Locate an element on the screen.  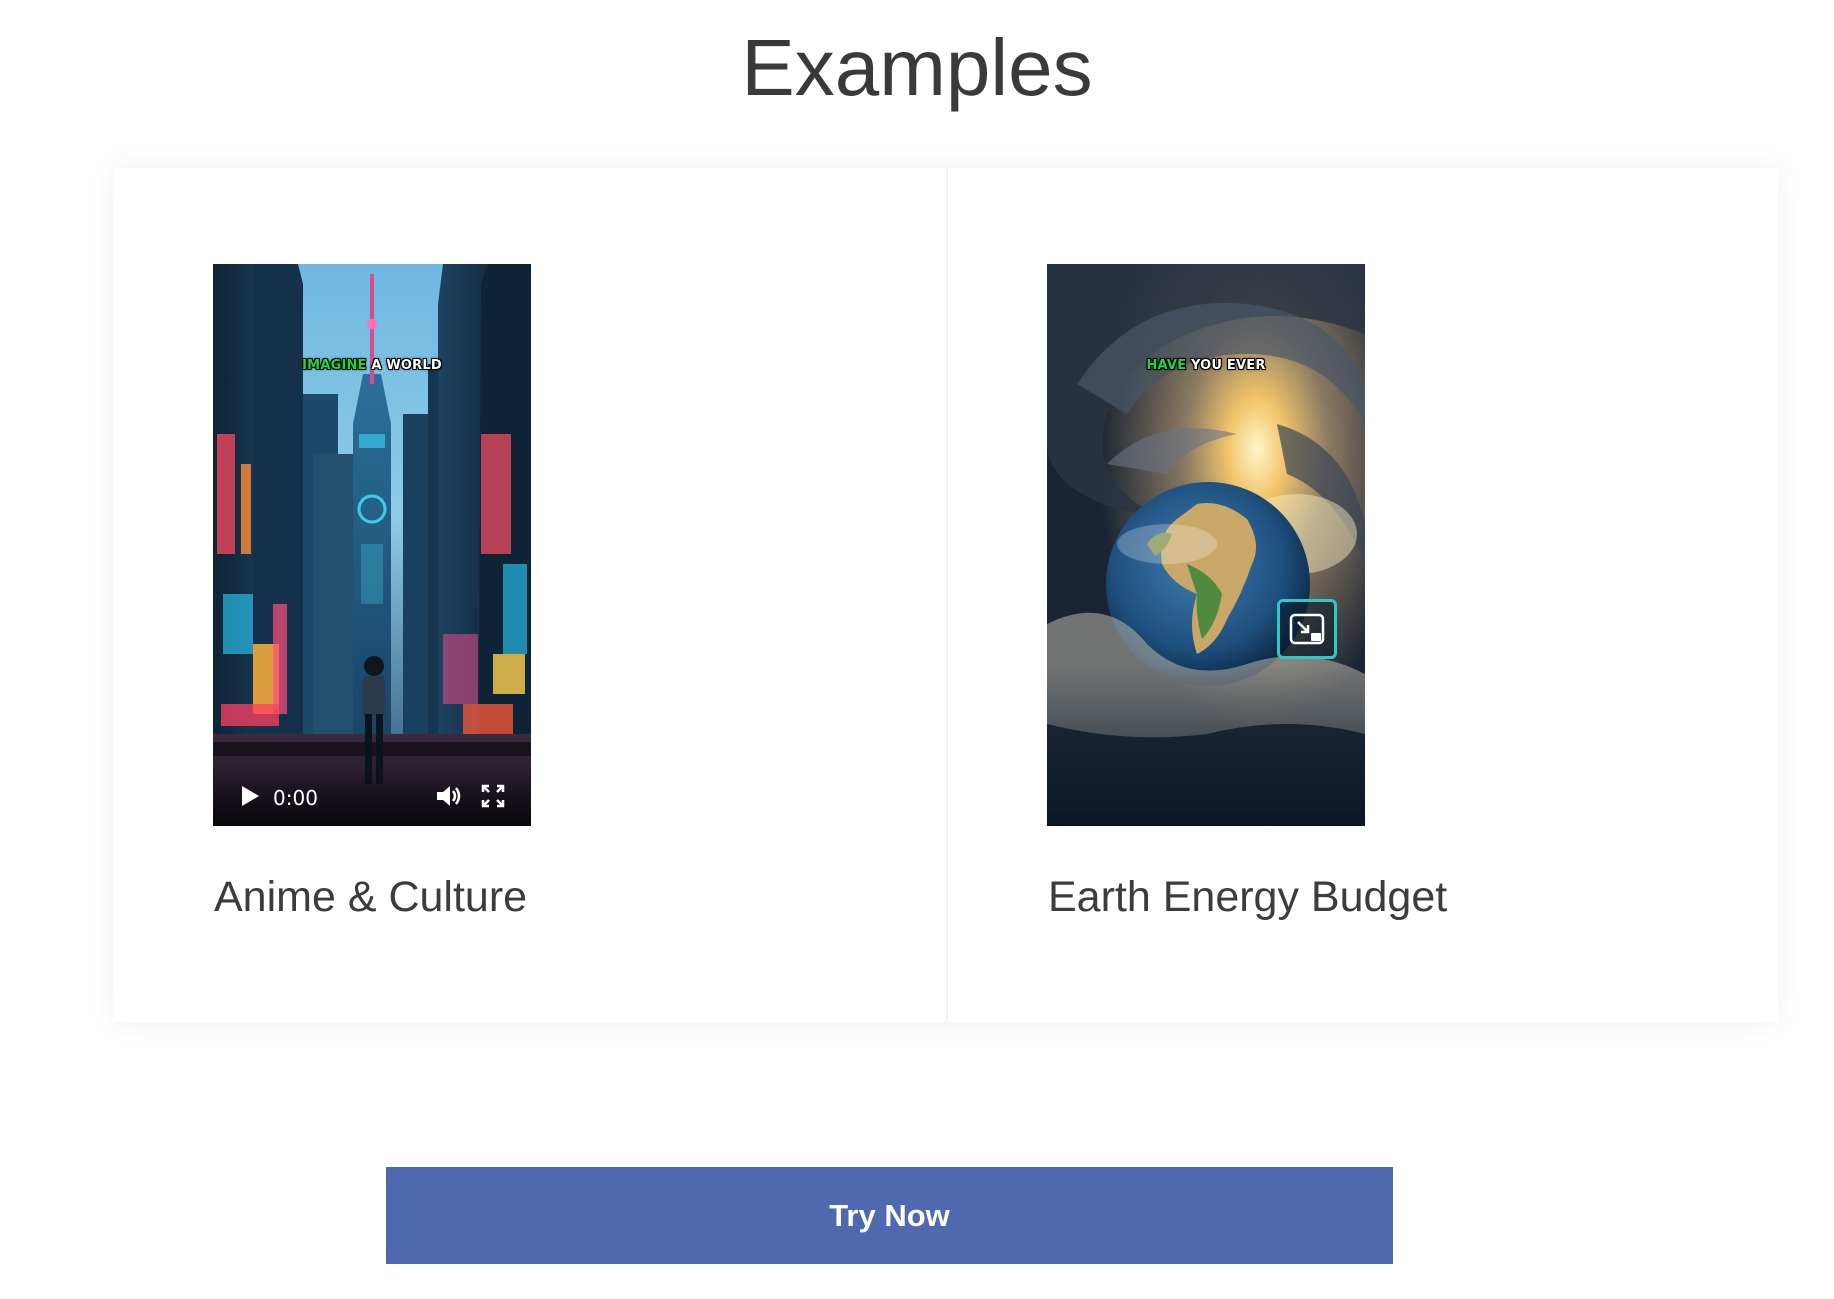
picture-in-picture-icon is located at coordinates (1307, 629).